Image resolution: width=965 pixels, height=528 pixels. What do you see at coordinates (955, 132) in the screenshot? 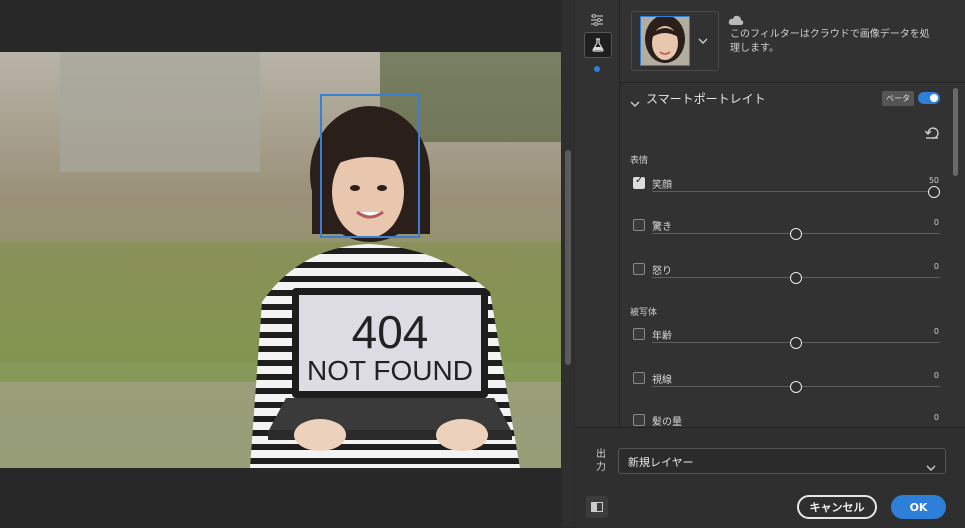
I see `panel-scroll-thumb` at bounding box center [955, 132].